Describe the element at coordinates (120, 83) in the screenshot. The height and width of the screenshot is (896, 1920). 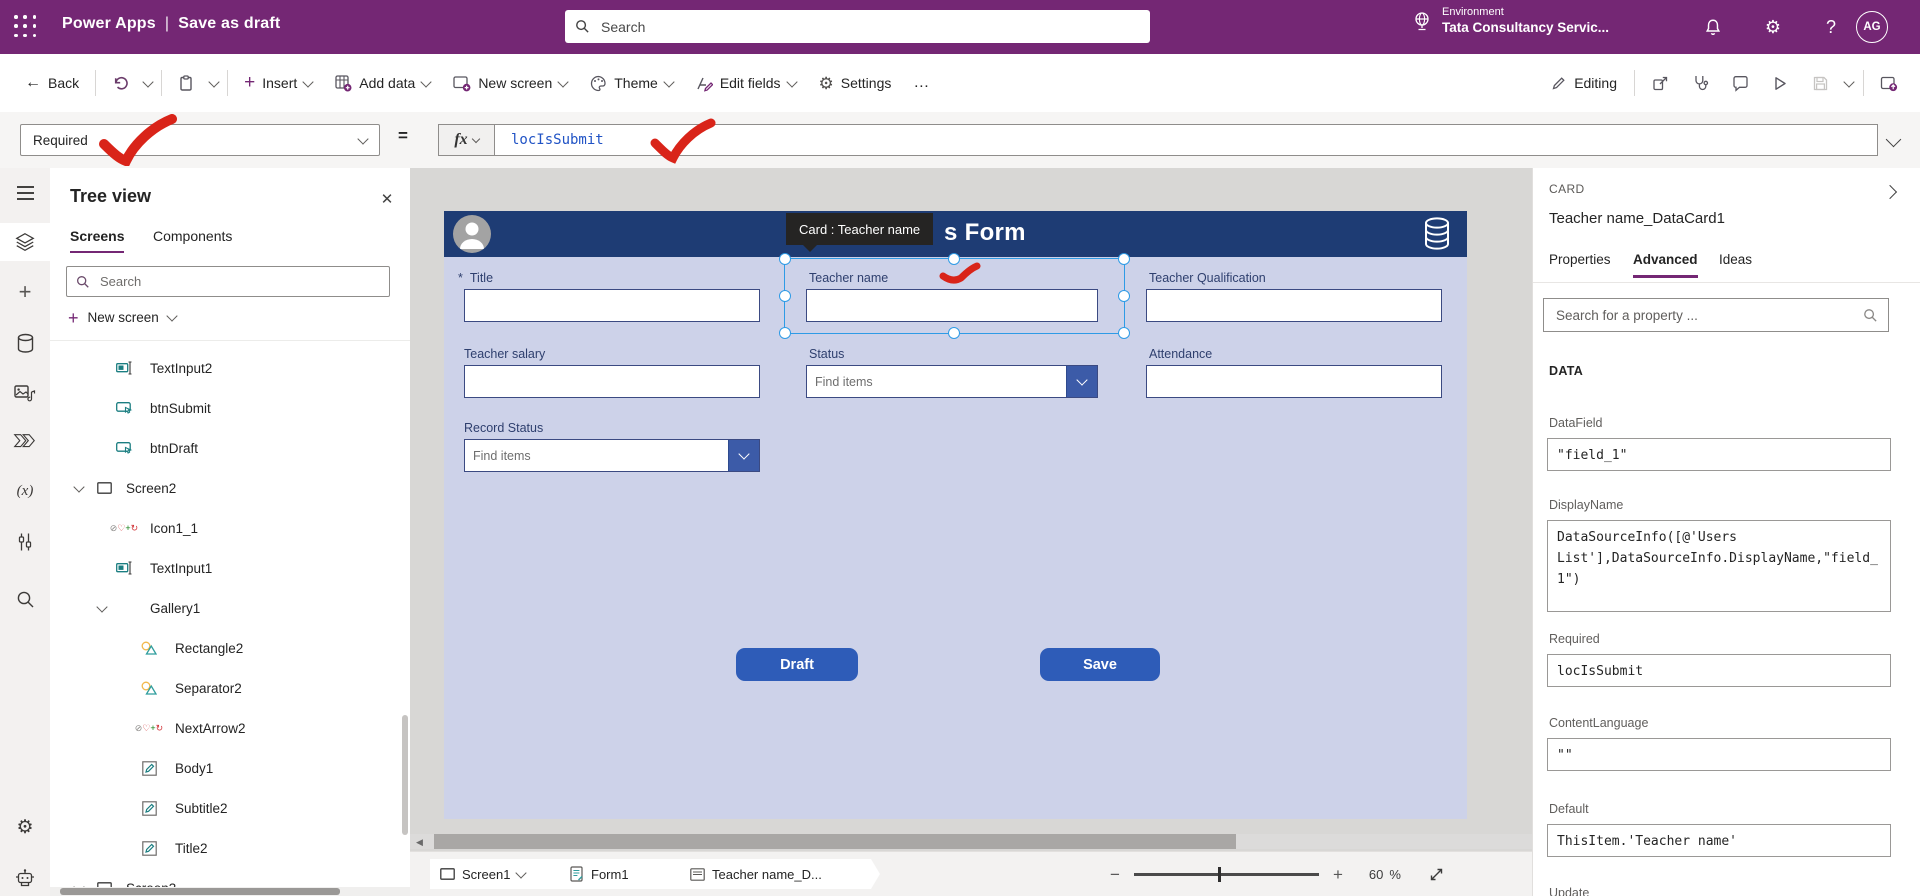
I see `undo-button` at that location.